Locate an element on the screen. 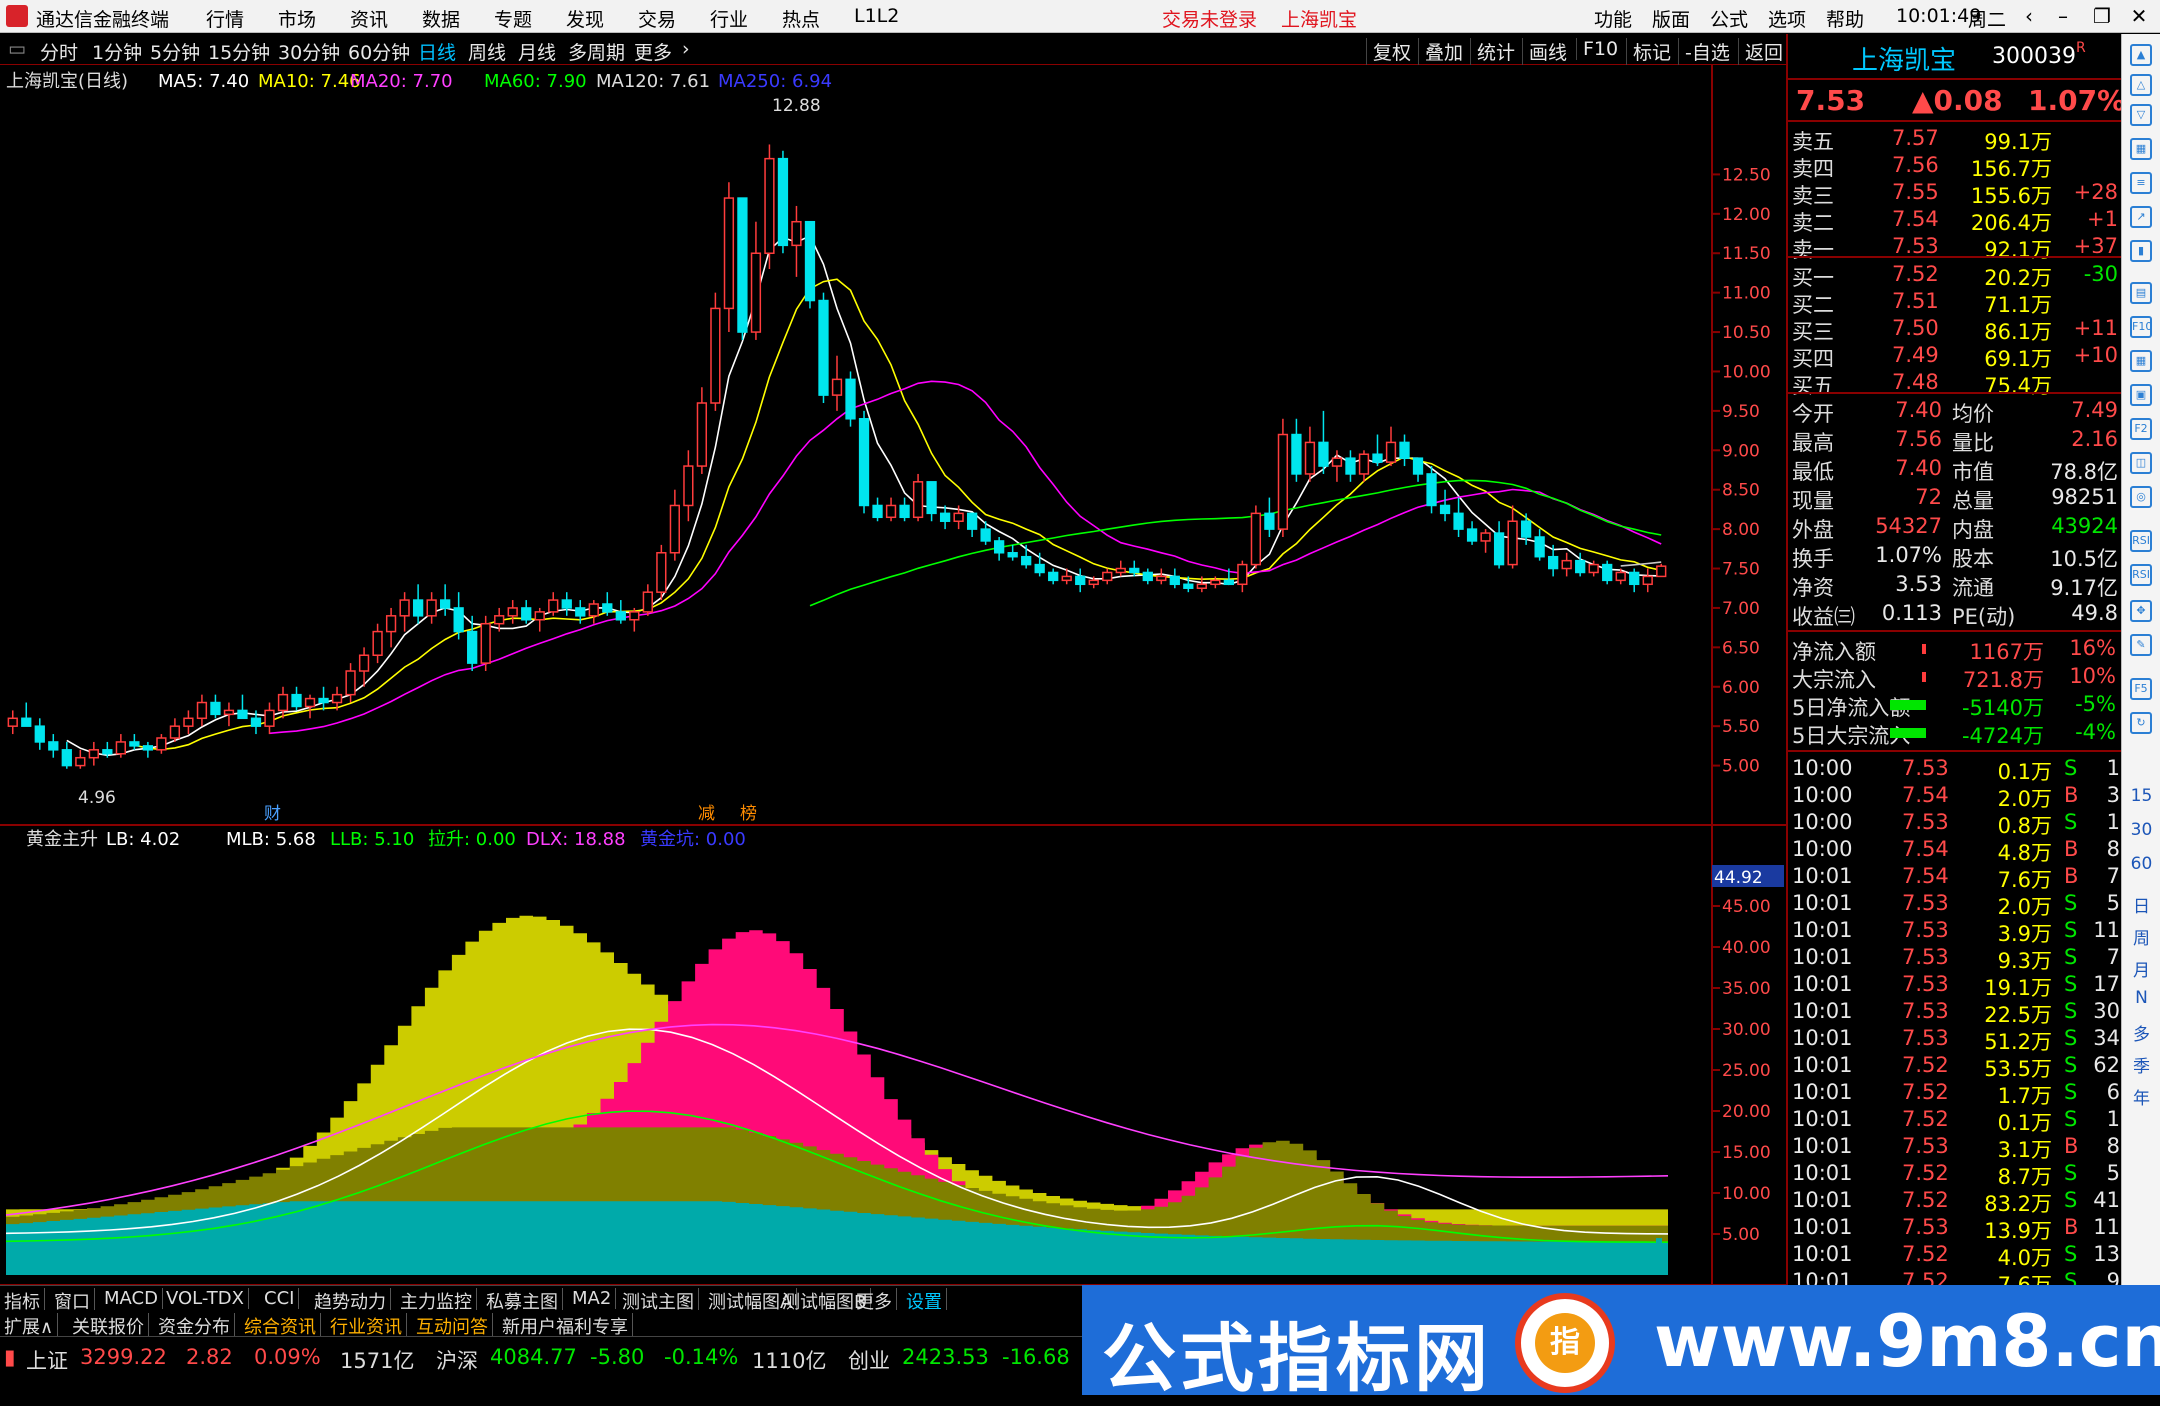 The width and height of the screenshot is (2160, 1406). indicator-tab: VOL-TDX is located at coordinates (205, 1298).